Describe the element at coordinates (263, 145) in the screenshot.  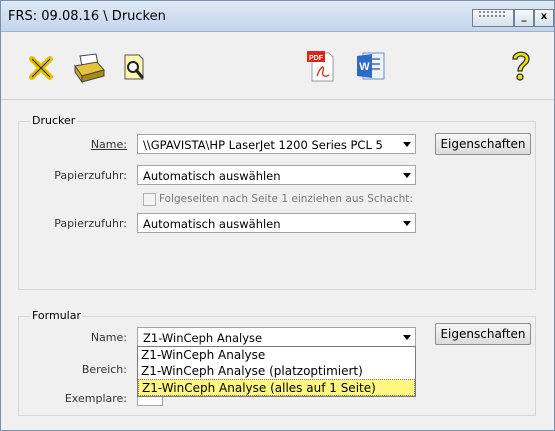
I see `printer-name-value: \\GPAVISTA\HP LaserJet 1200 Series PCL 5` at that location.